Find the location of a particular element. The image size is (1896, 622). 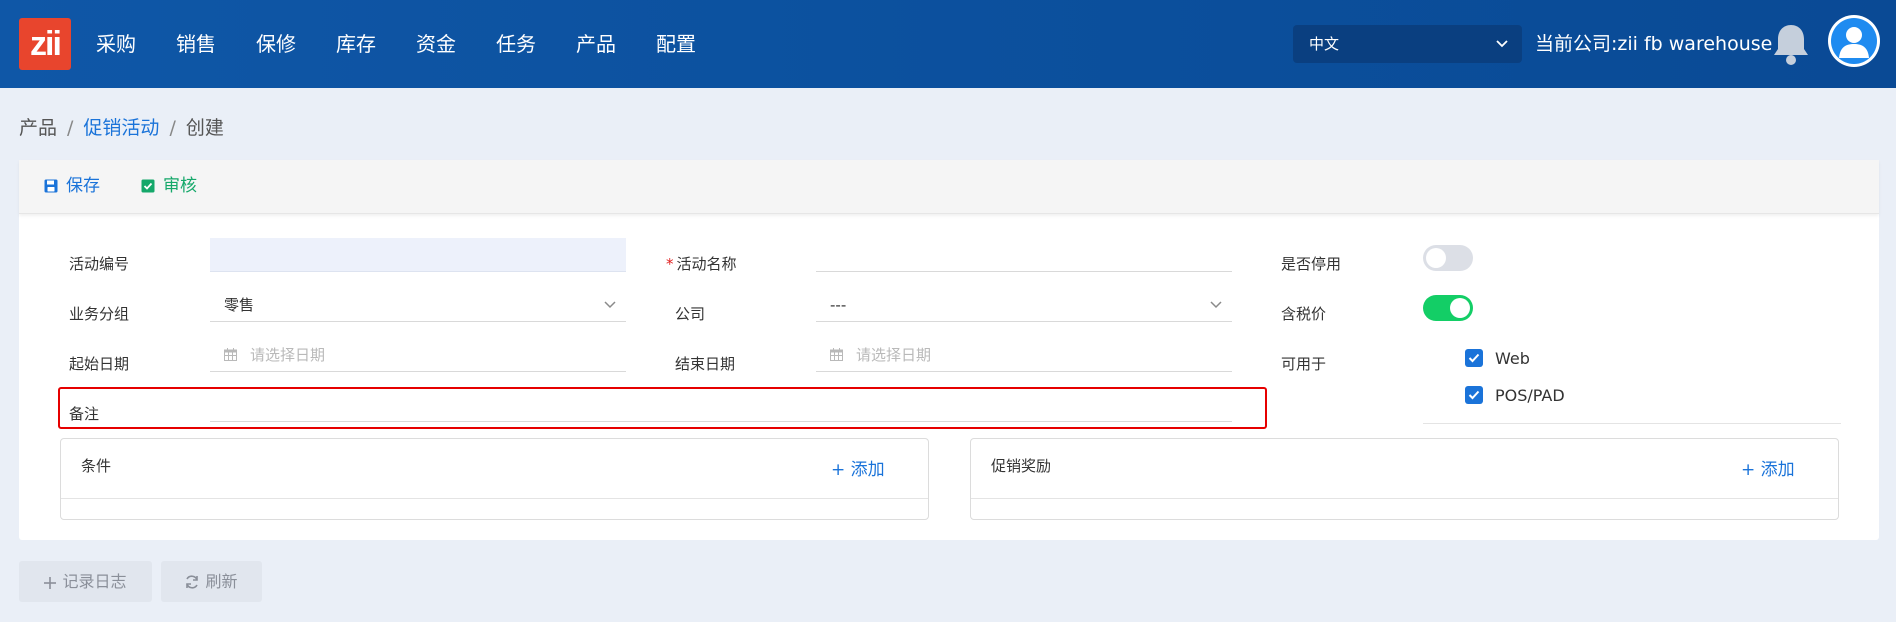

conditions-panel: 条件 + 添加 is located at coordinates (494, 479).